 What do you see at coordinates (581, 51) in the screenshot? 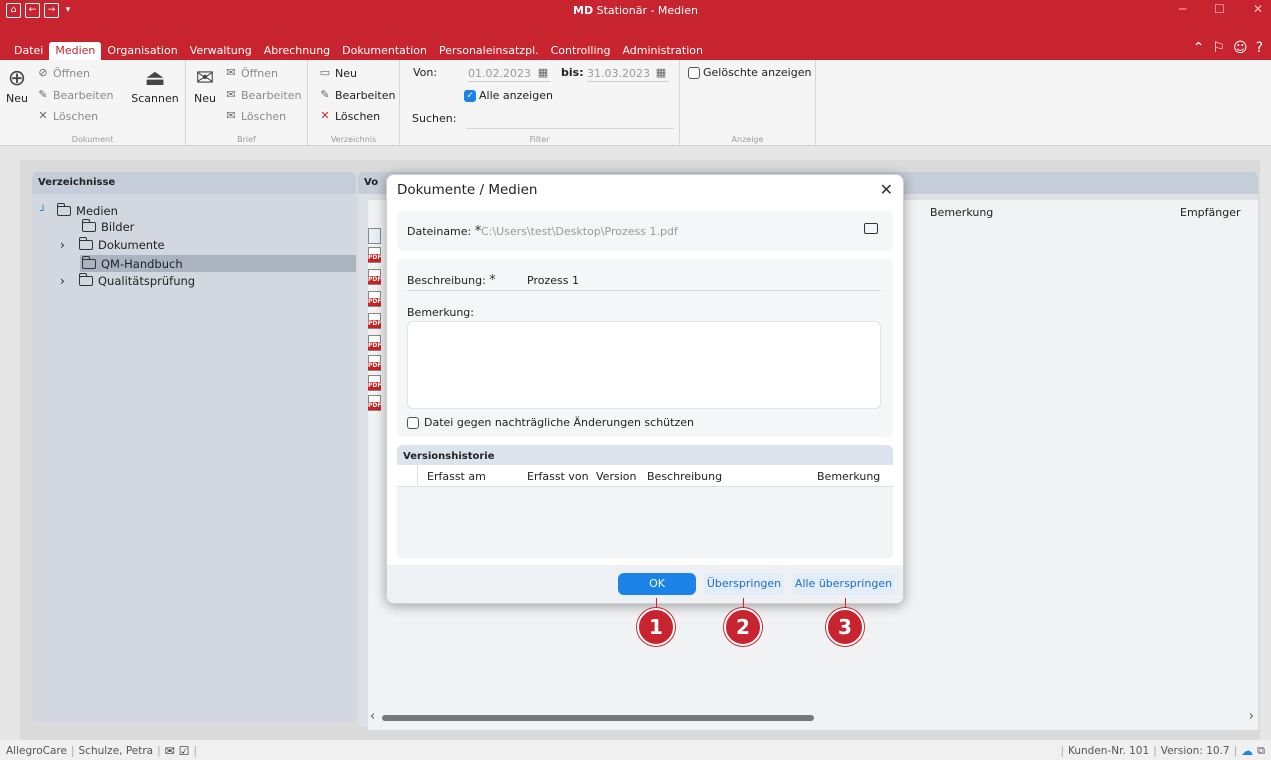
I see `menu-controlling: Controlling` at bounding box center [581, 51].